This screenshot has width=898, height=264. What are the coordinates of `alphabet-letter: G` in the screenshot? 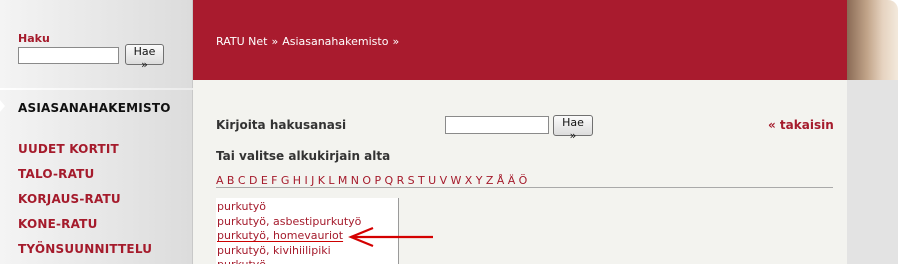 It's located at (285, 180).